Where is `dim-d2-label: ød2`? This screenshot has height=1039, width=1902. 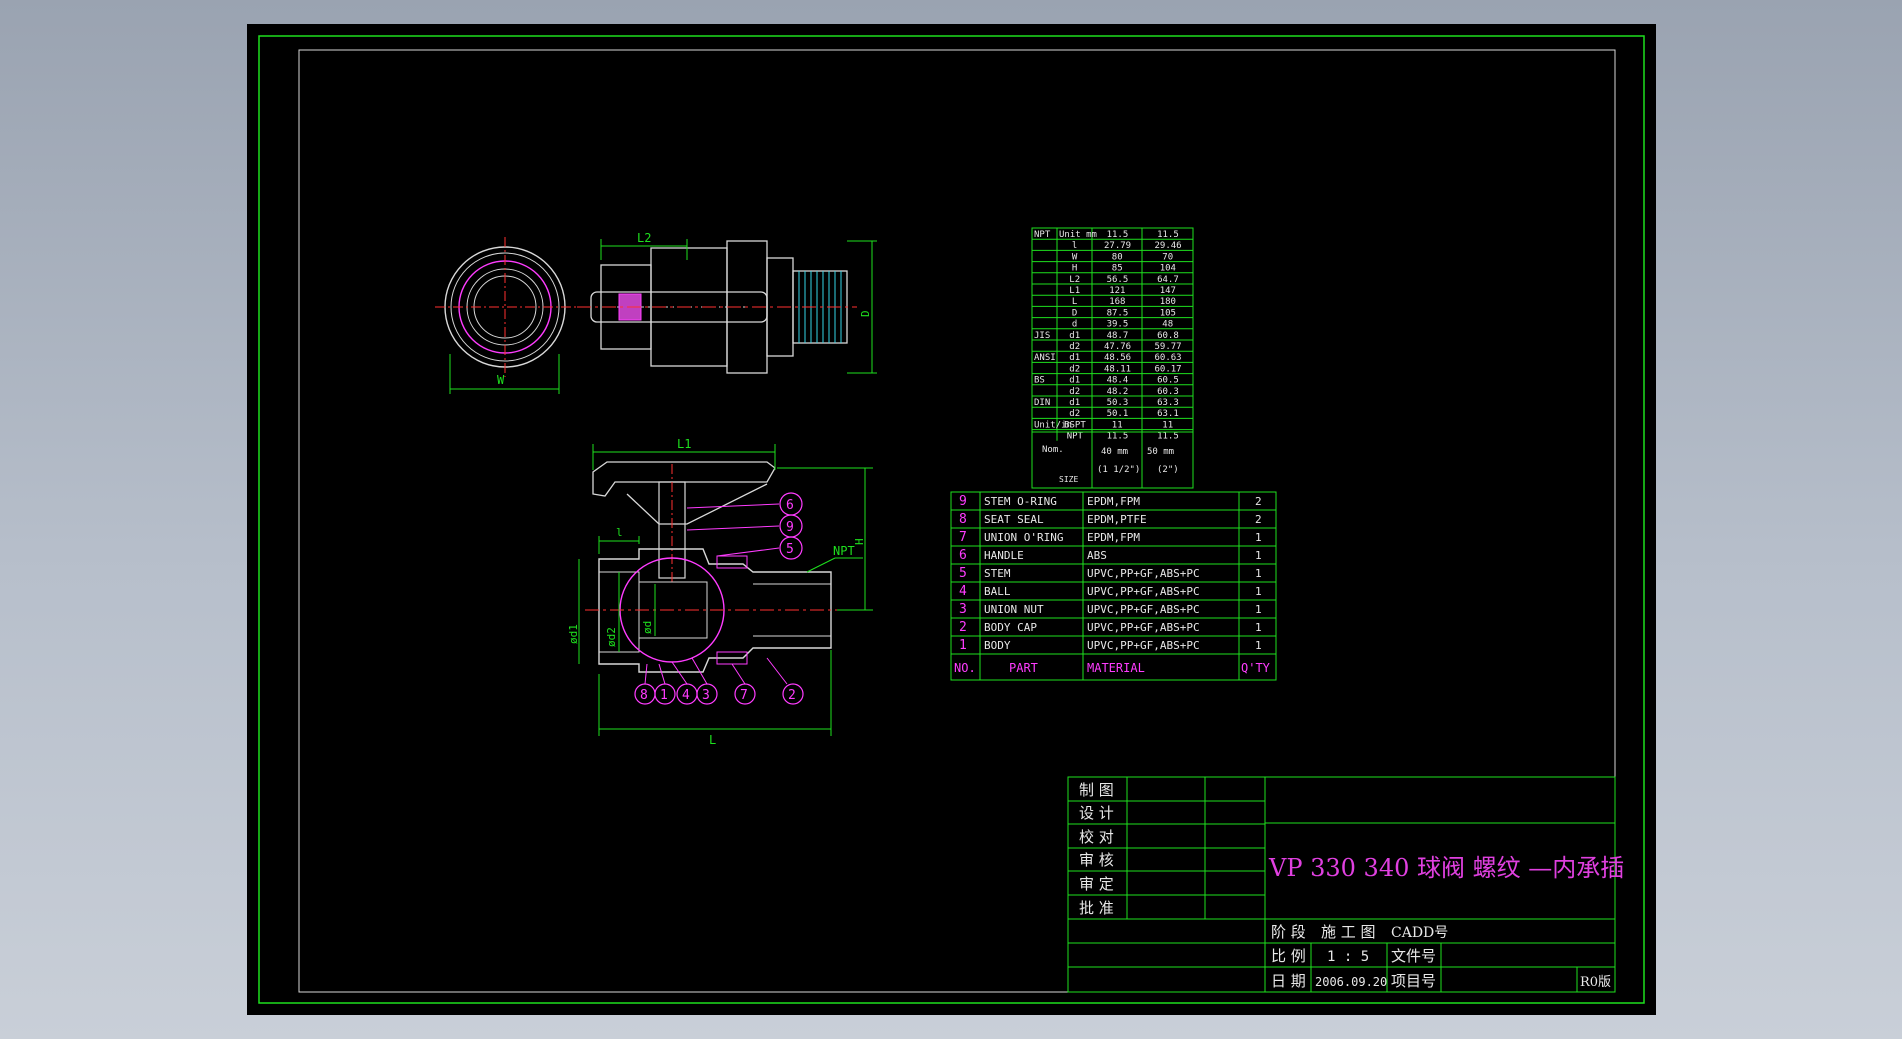
dim-d2-label: ød2 is located at coordinates (611, 637).